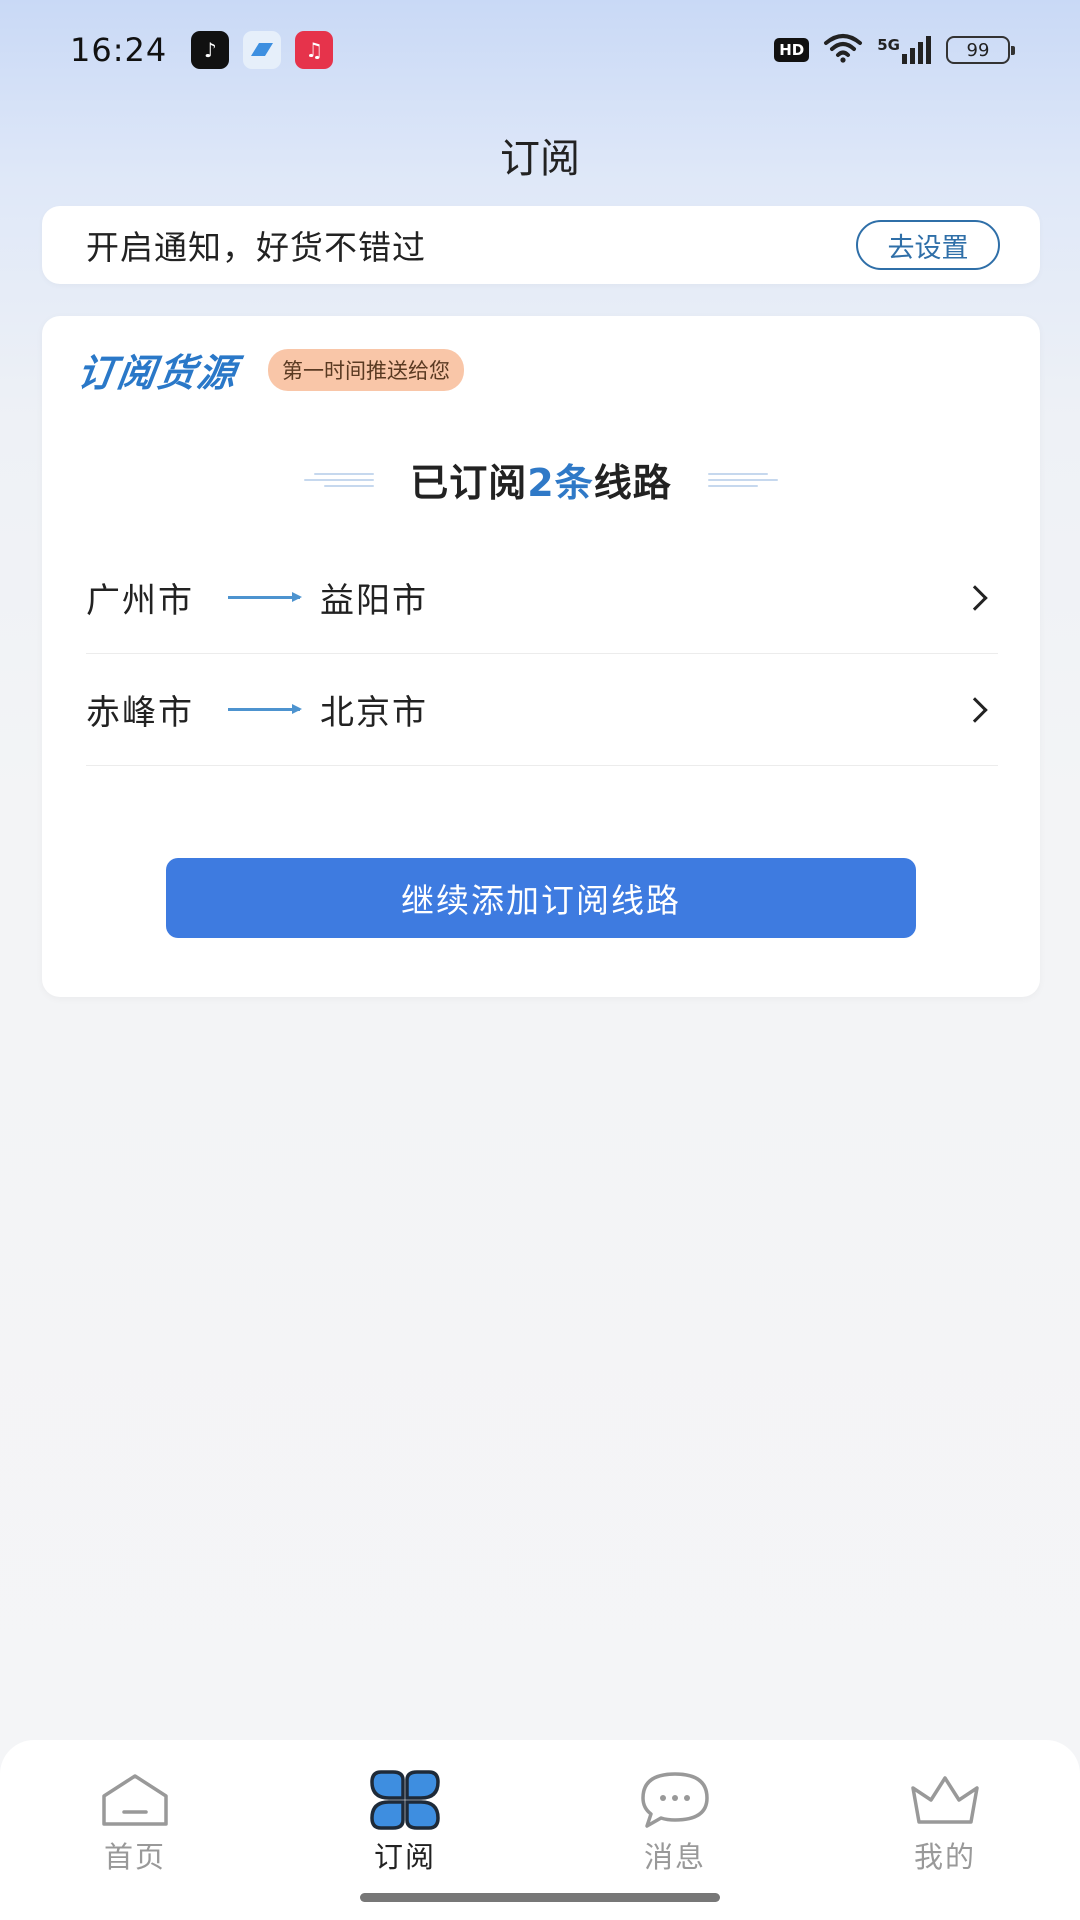 This screenshot has height=1920, width=1080. What do you see at coordinates (404, 1857) in the screenshot?
I see `tab-label: 订阅` at bounding box center [404, 1857].